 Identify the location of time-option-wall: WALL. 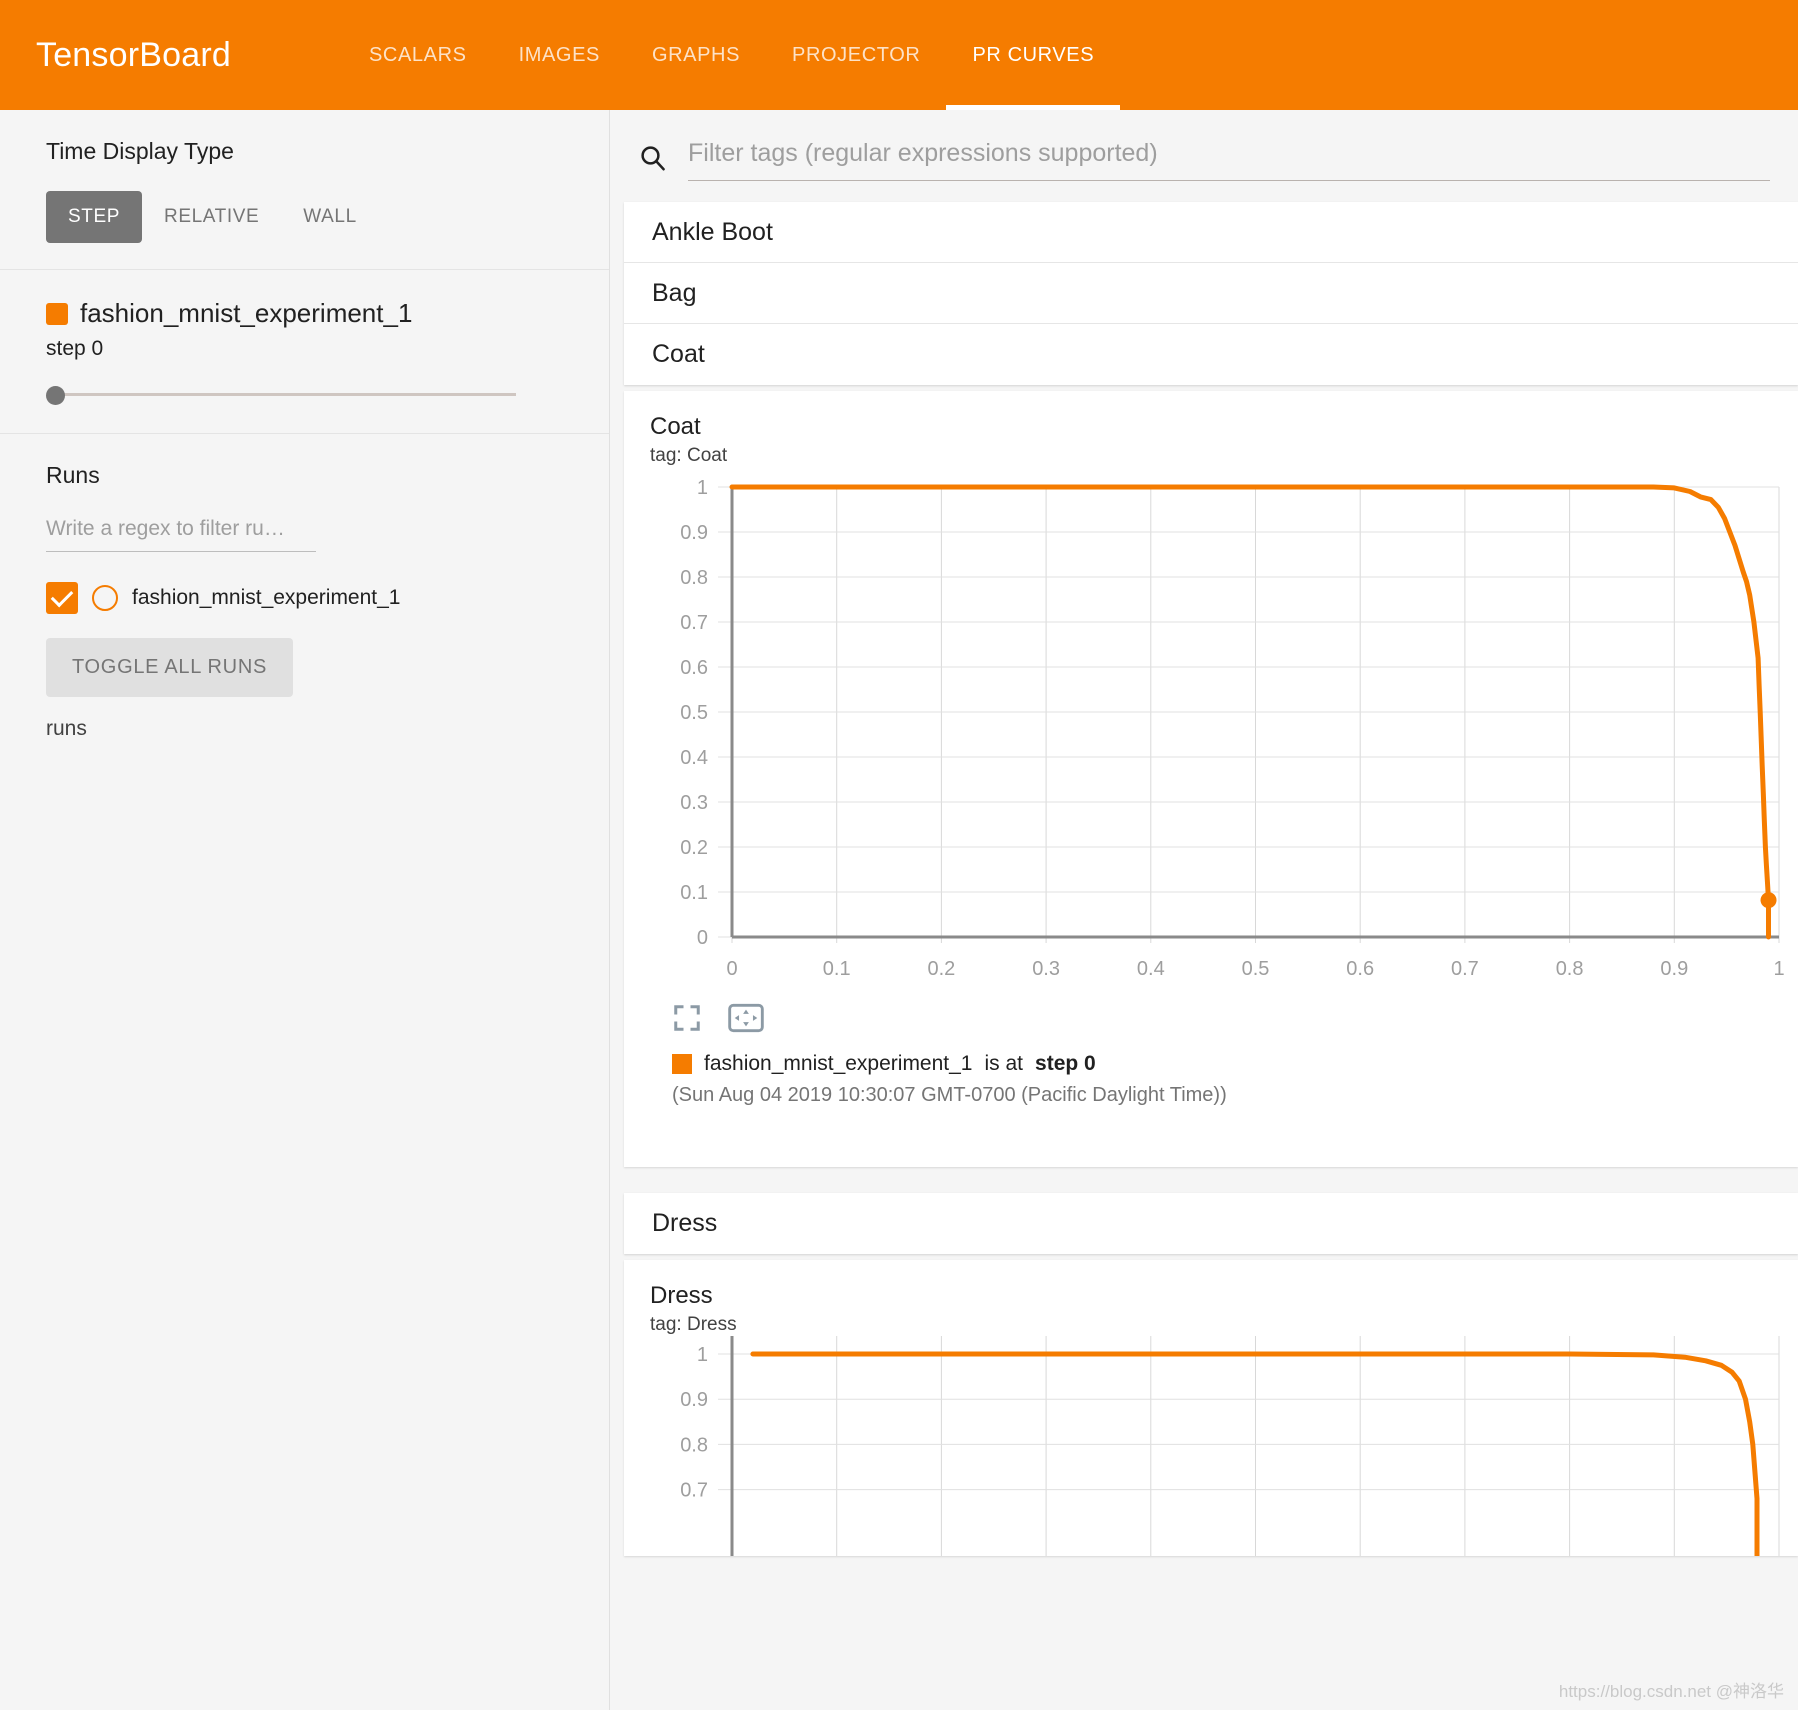
(329, 217).